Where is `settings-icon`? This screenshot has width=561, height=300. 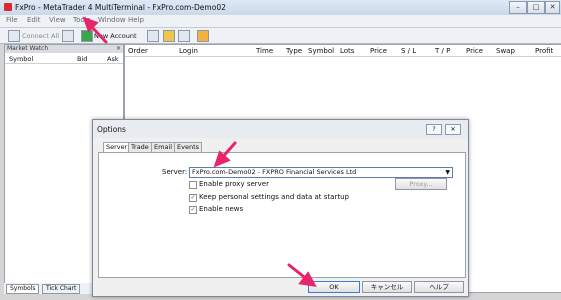 settings-icon is located at coordinates (203, 36).